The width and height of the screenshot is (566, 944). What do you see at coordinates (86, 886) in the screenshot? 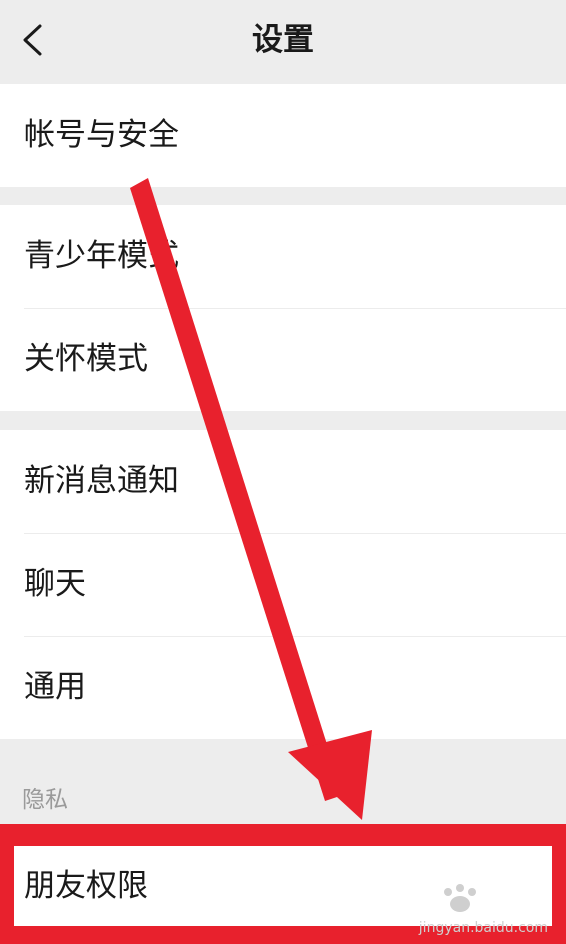
I see `settings-item-label: 朋友权限` at bounding box center [86, 886].